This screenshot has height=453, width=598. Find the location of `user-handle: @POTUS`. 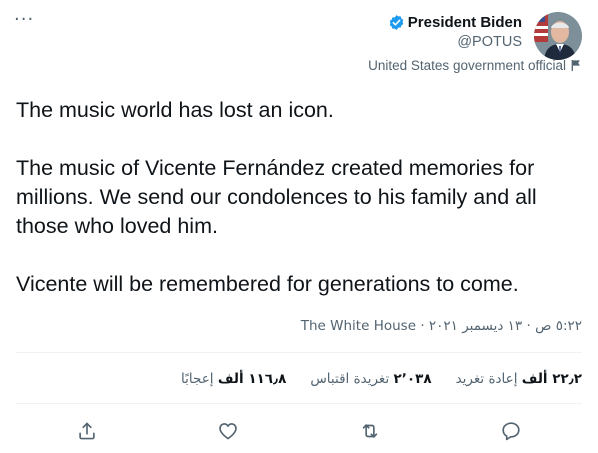

user-handle: @POTUS is located at coordinates (455, 42).